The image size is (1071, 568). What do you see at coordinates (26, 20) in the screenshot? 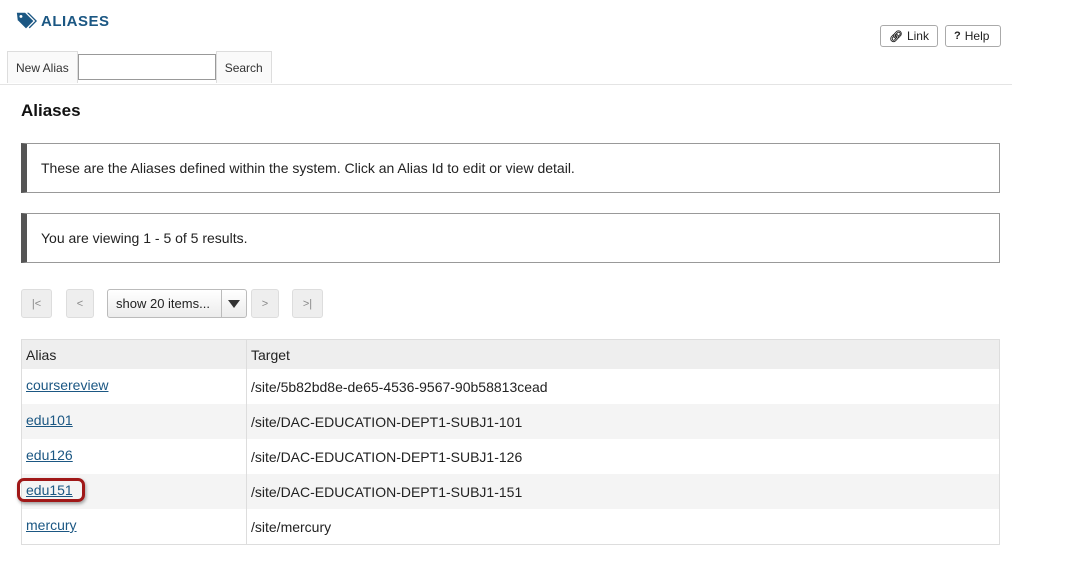
I see `tag-icon` at bounding box center [26, 20].